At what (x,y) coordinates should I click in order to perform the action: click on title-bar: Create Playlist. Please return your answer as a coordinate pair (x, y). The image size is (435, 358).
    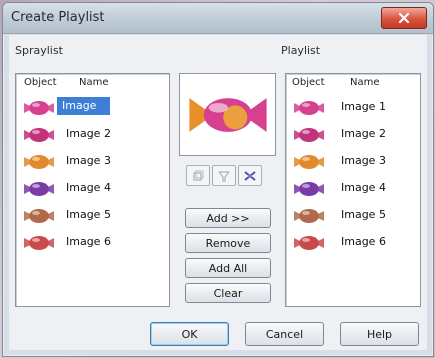
    Looking at the image, I should click on (218, 18).